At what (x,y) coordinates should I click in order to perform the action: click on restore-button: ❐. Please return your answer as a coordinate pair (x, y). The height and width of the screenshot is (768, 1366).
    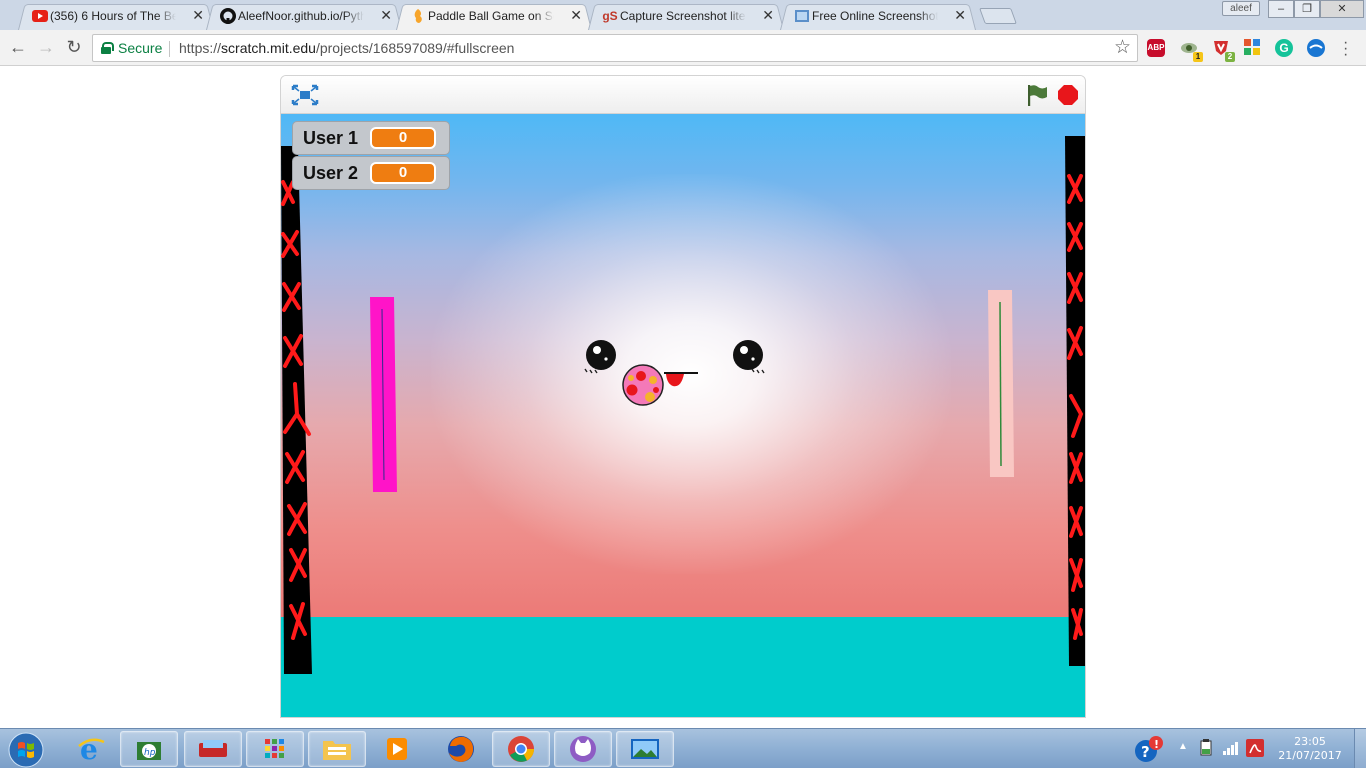
    Looking at the image, I should click on (1307, 9).